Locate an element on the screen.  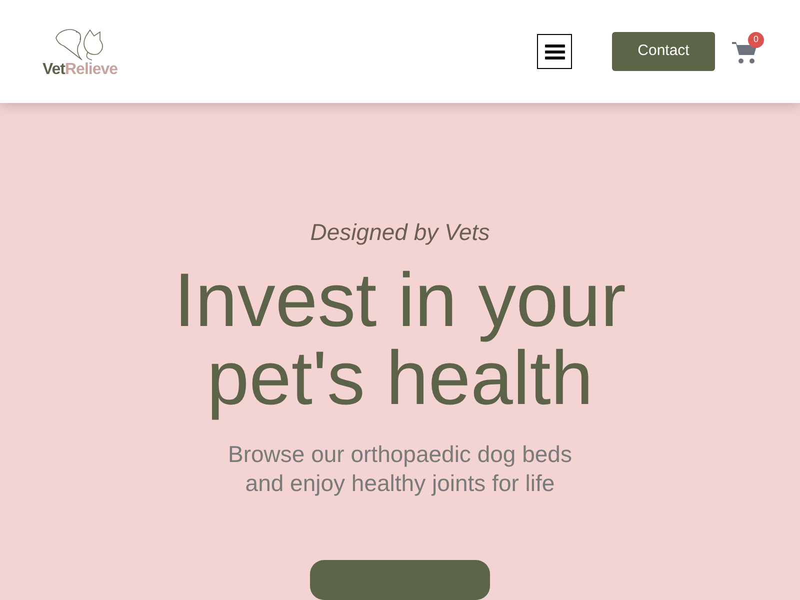
hero-subtitle: Browse our orthopaedic dog beds and enjoy healthy joints for life is located at coordinates (400, 469).